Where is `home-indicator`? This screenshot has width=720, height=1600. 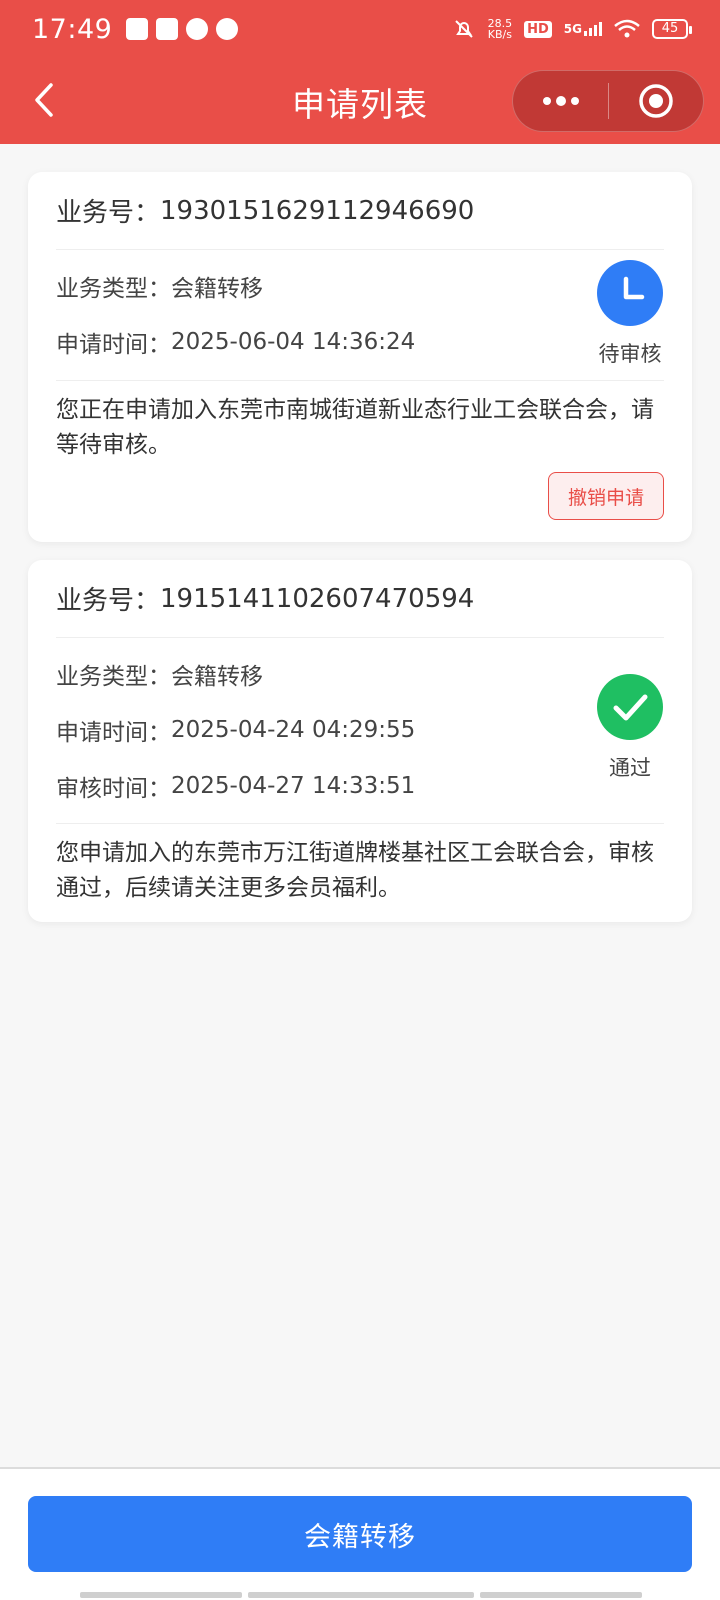 home-indicator is located at coordinates (361, 1595).